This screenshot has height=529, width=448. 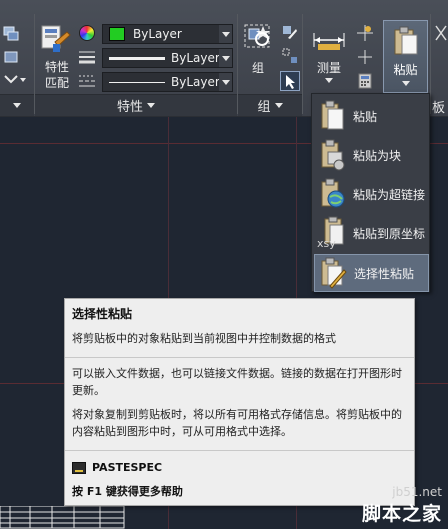 I want to click on ungroup-icon, so click(x=290, y=56).